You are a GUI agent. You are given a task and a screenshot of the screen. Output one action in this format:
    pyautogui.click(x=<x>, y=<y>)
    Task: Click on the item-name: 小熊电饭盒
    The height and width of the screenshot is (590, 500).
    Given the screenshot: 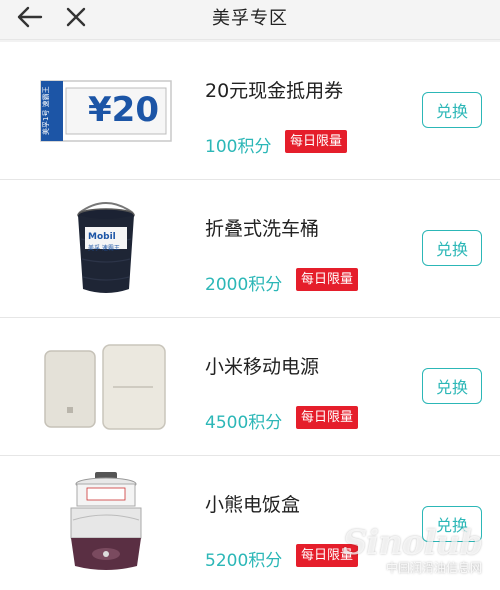 What is the action you would take?
    pyautogui.click(x=253, y=505)
    